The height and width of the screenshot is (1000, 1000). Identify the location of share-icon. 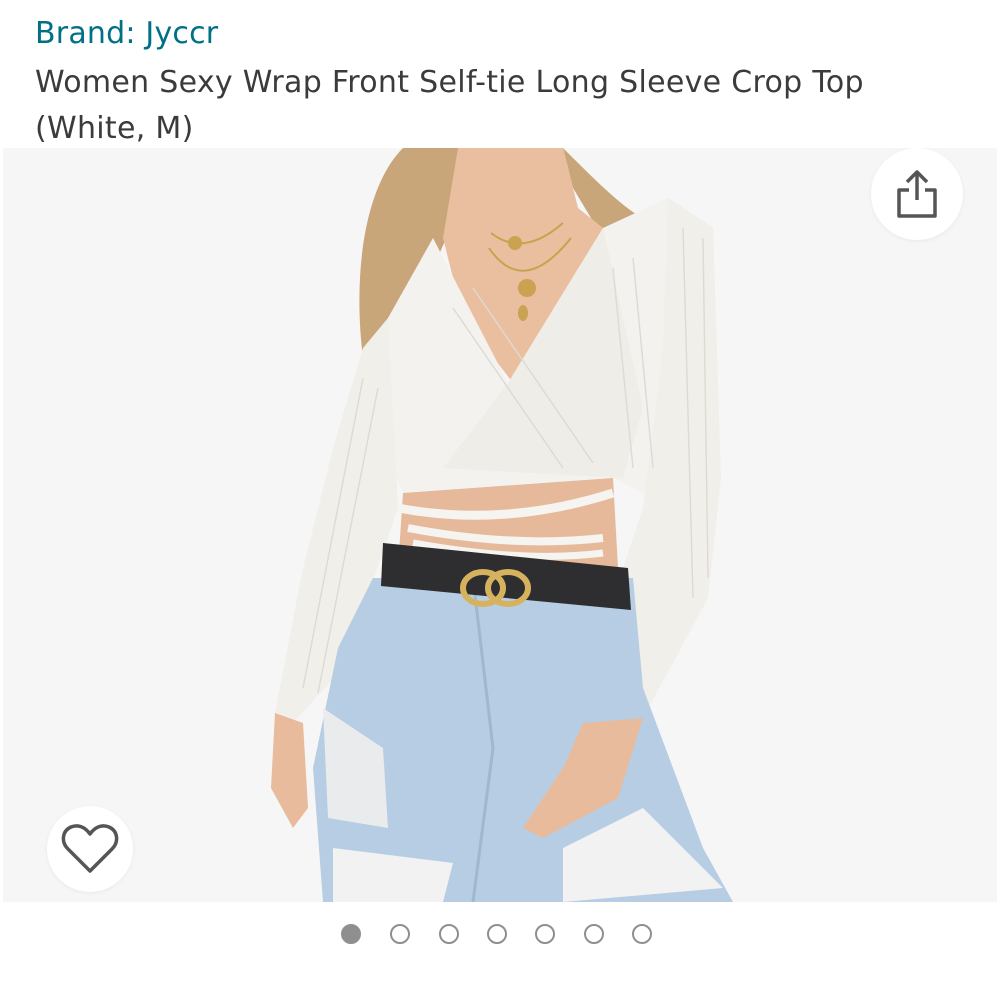
(917, 194).